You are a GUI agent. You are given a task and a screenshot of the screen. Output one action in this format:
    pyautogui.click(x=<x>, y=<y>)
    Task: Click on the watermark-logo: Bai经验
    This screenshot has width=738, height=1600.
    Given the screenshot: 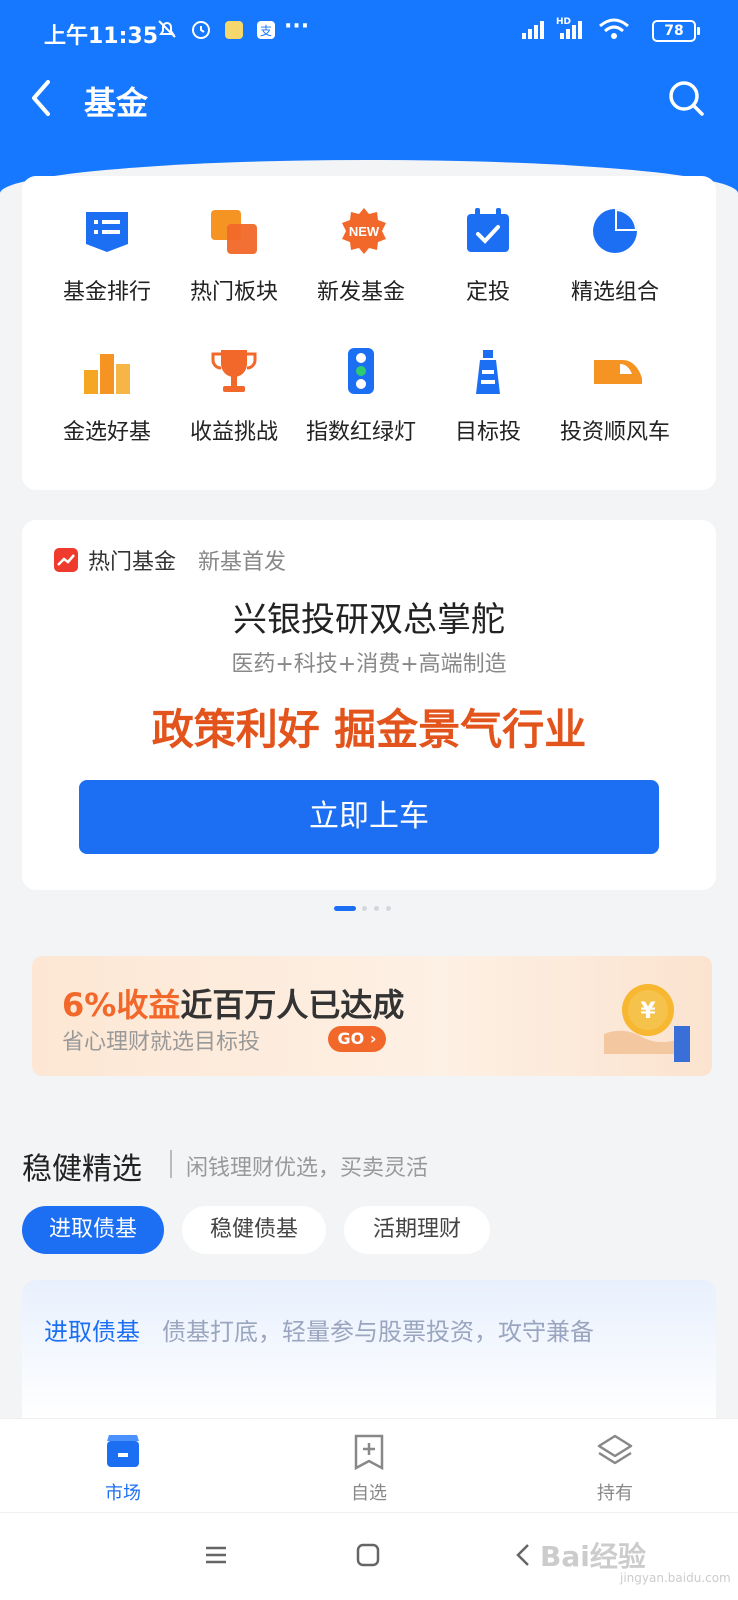 What is the action you would take?
    pyautogui.click(x=593, y=1556)
    